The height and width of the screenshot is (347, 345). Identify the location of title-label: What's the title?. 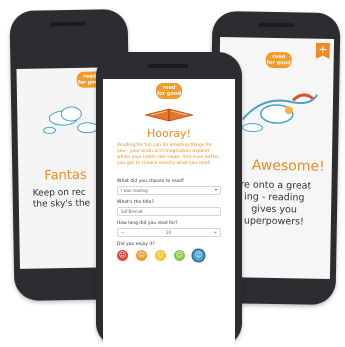
(135, 202).